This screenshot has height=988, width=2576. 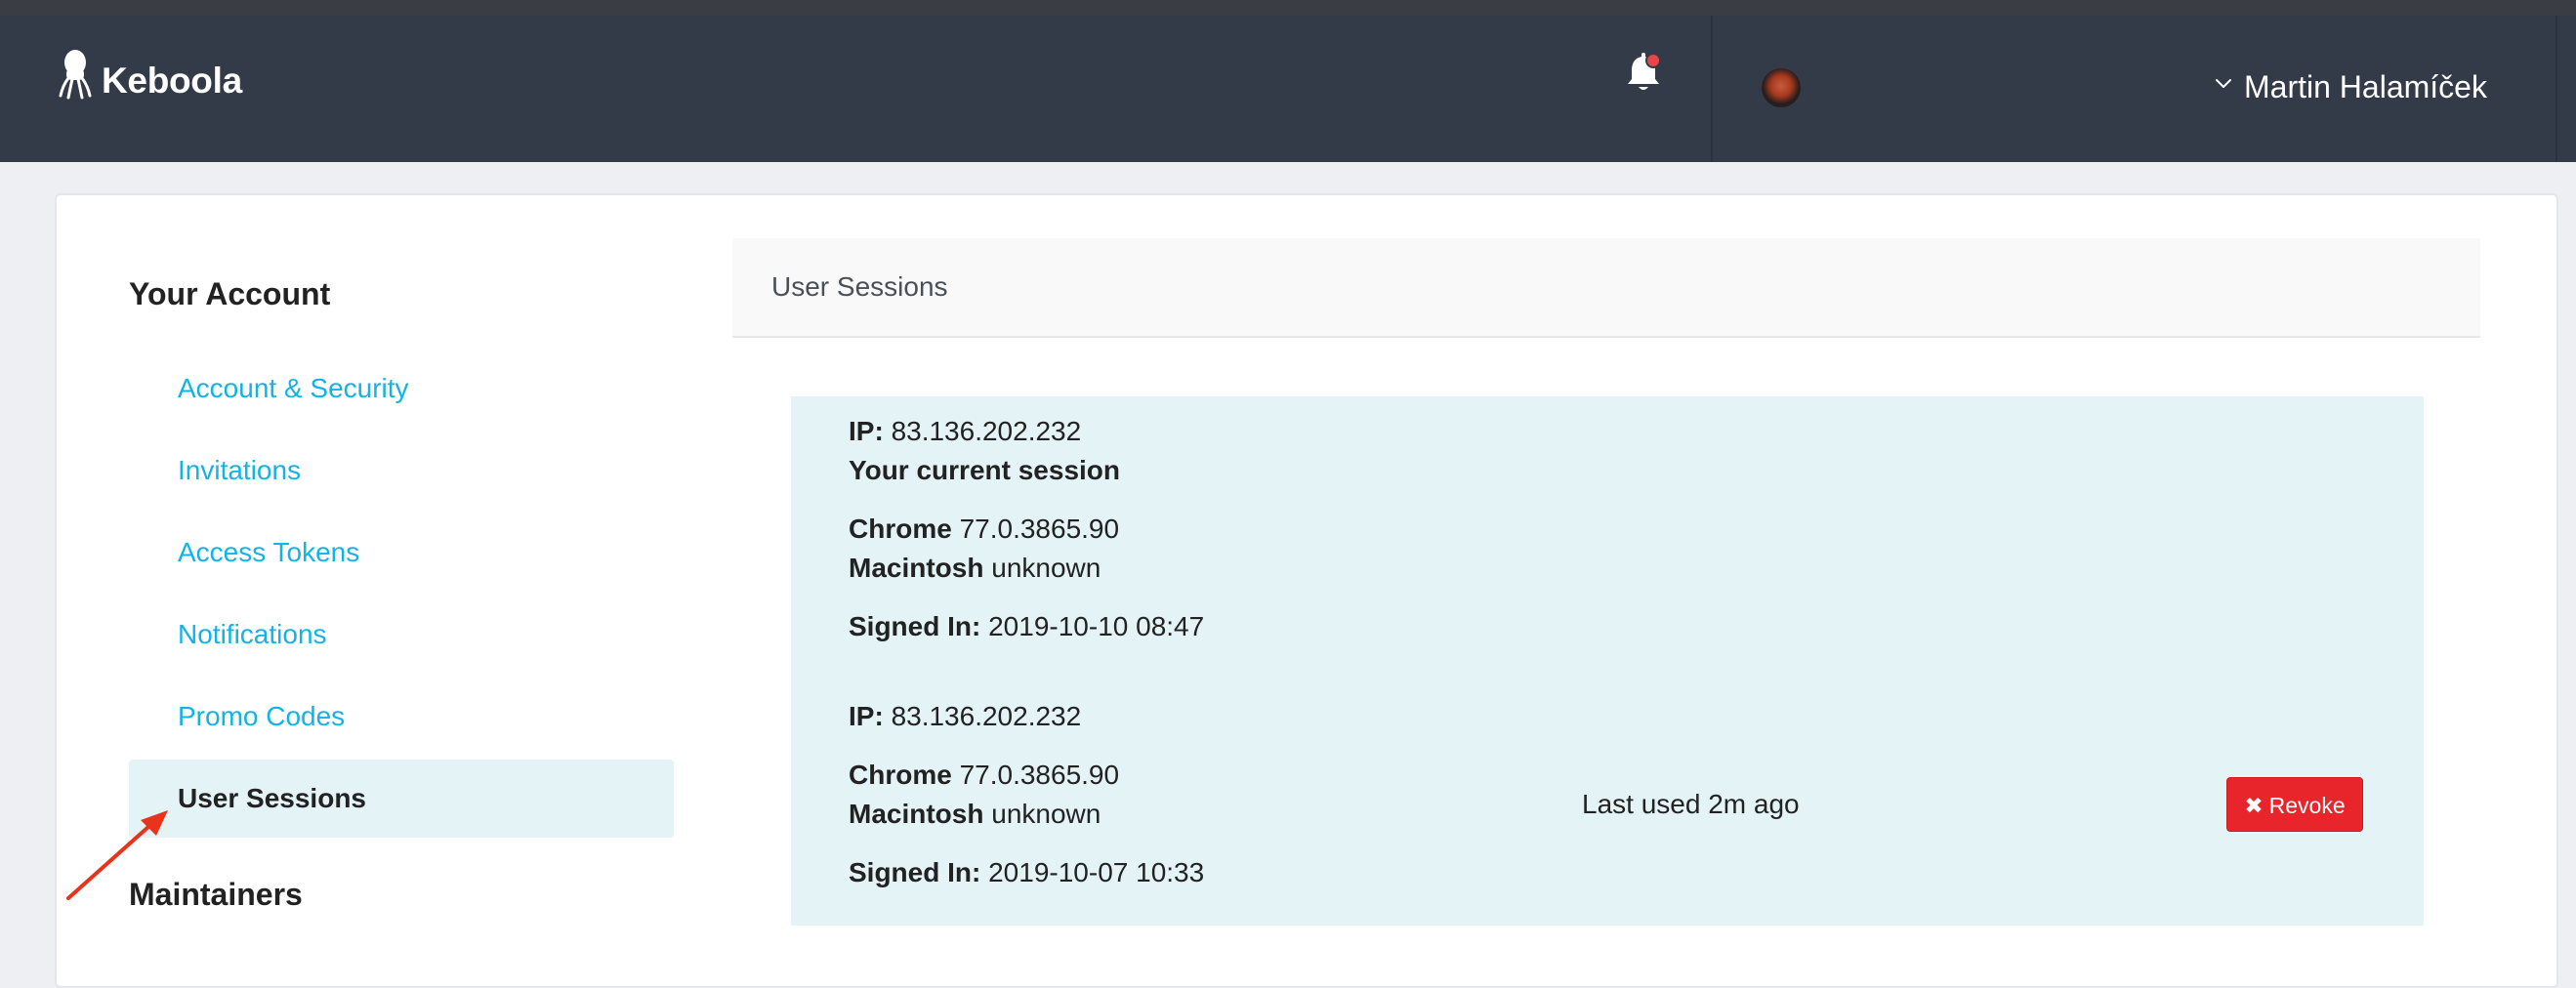 I want to click on chevron-down-icon, so click(x=2223, y=84).